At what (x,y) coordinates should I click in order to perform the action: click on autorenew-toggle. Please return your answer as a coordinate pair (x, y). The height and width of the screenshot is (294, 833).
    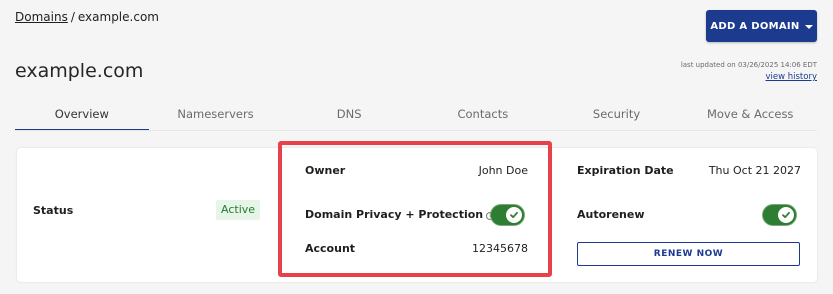
    Looking at the image, I should click on (779, 215).